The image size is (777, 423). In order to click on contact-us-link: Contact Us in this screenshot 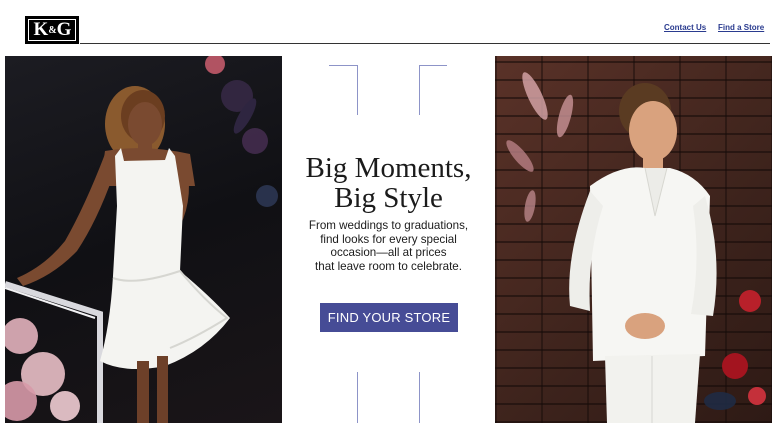, I will do `click(685, 27)`.